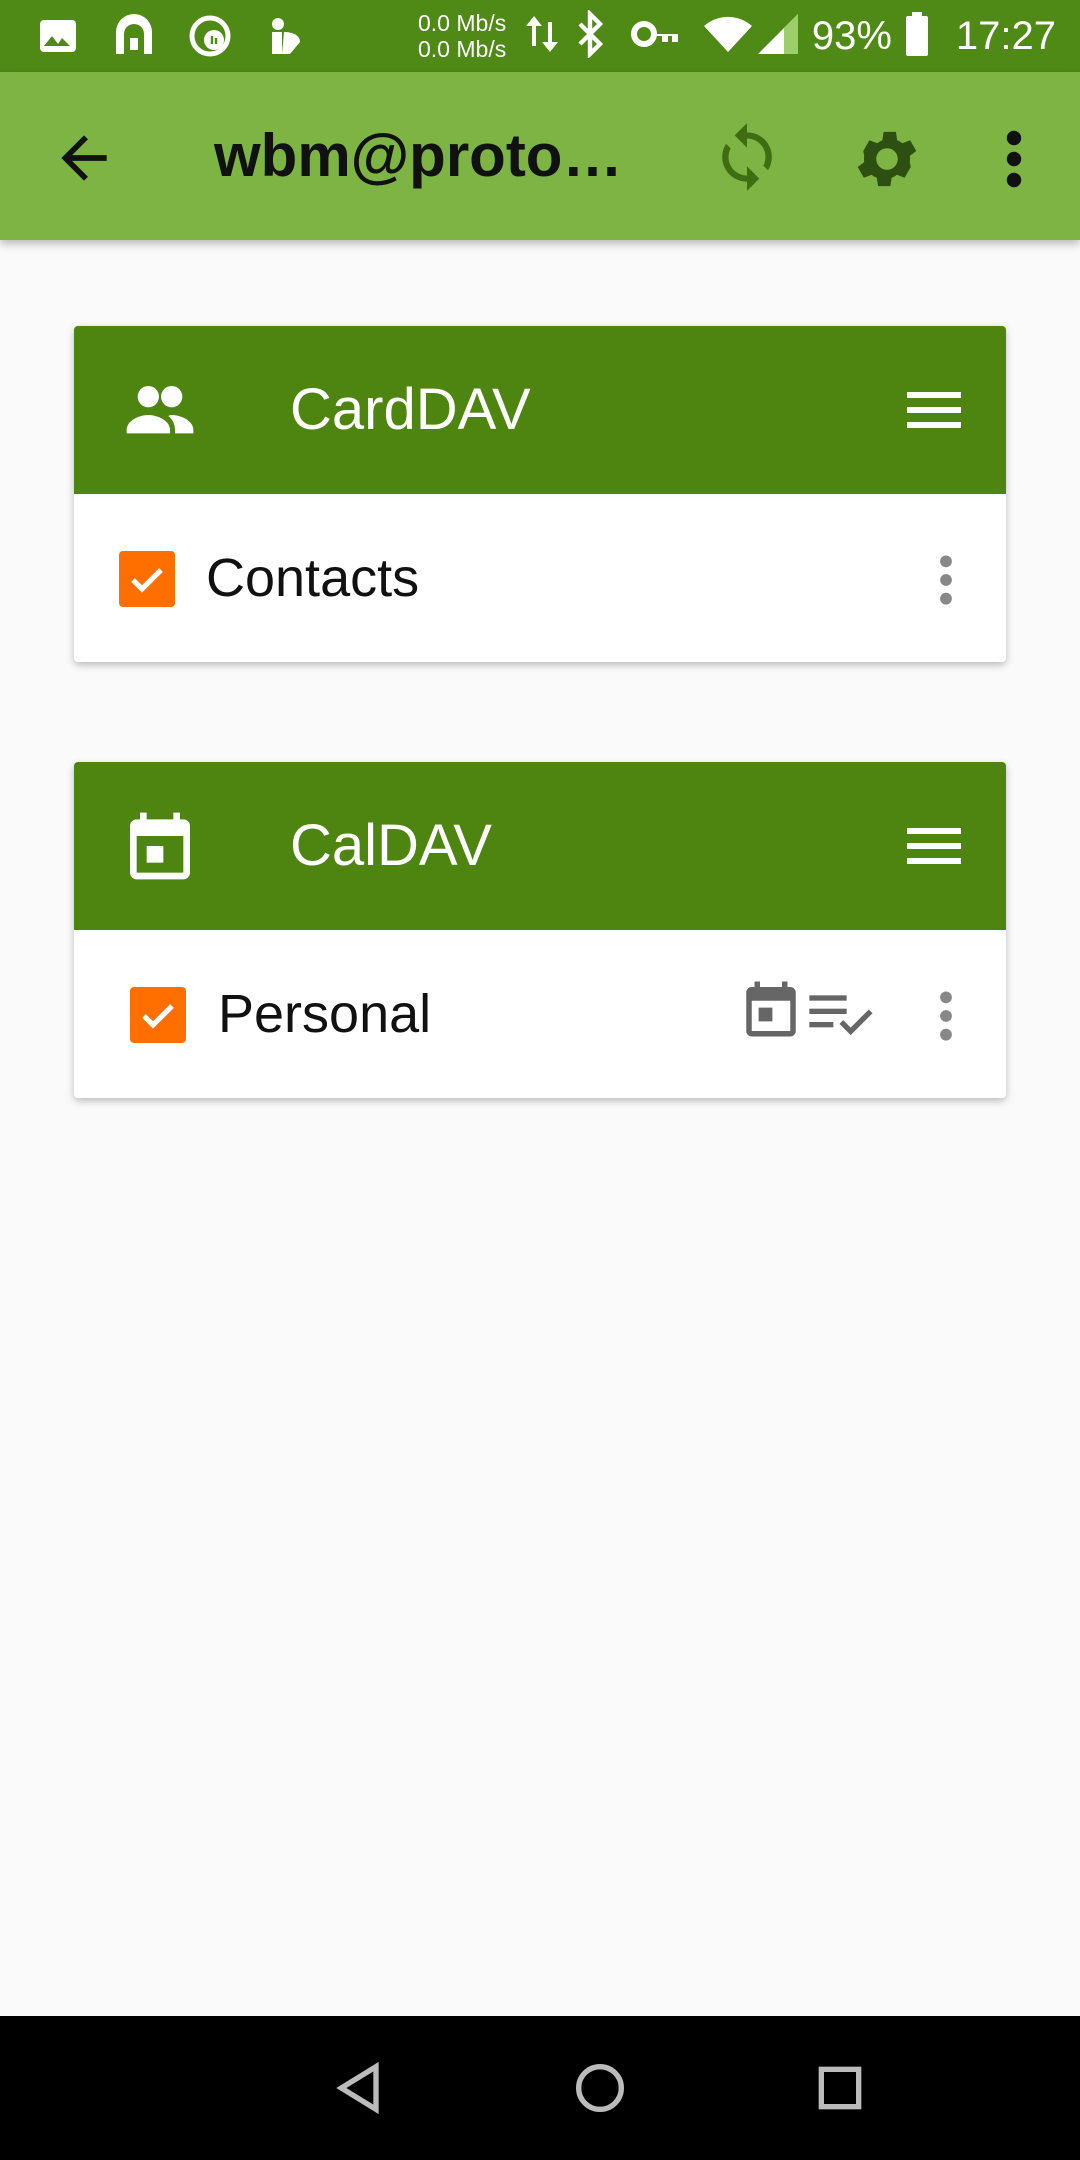 This screenshot has width=1080, height=2160. Describe the element at coordinates (917, 36) in the screenshot. I see `battery-icon` at that location.